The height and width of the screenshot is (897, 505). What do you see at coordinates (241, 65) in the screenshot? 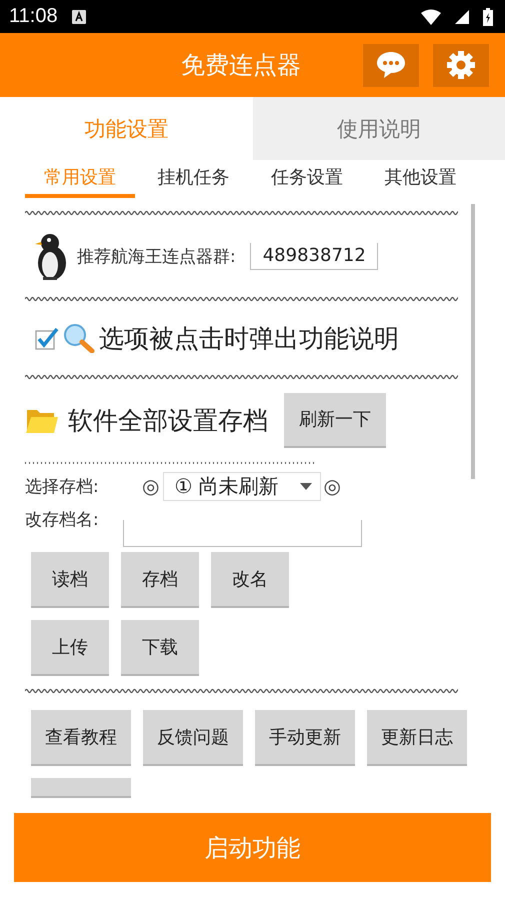
I see `app-title: 免费连点器` at bounding box center [241, 65].